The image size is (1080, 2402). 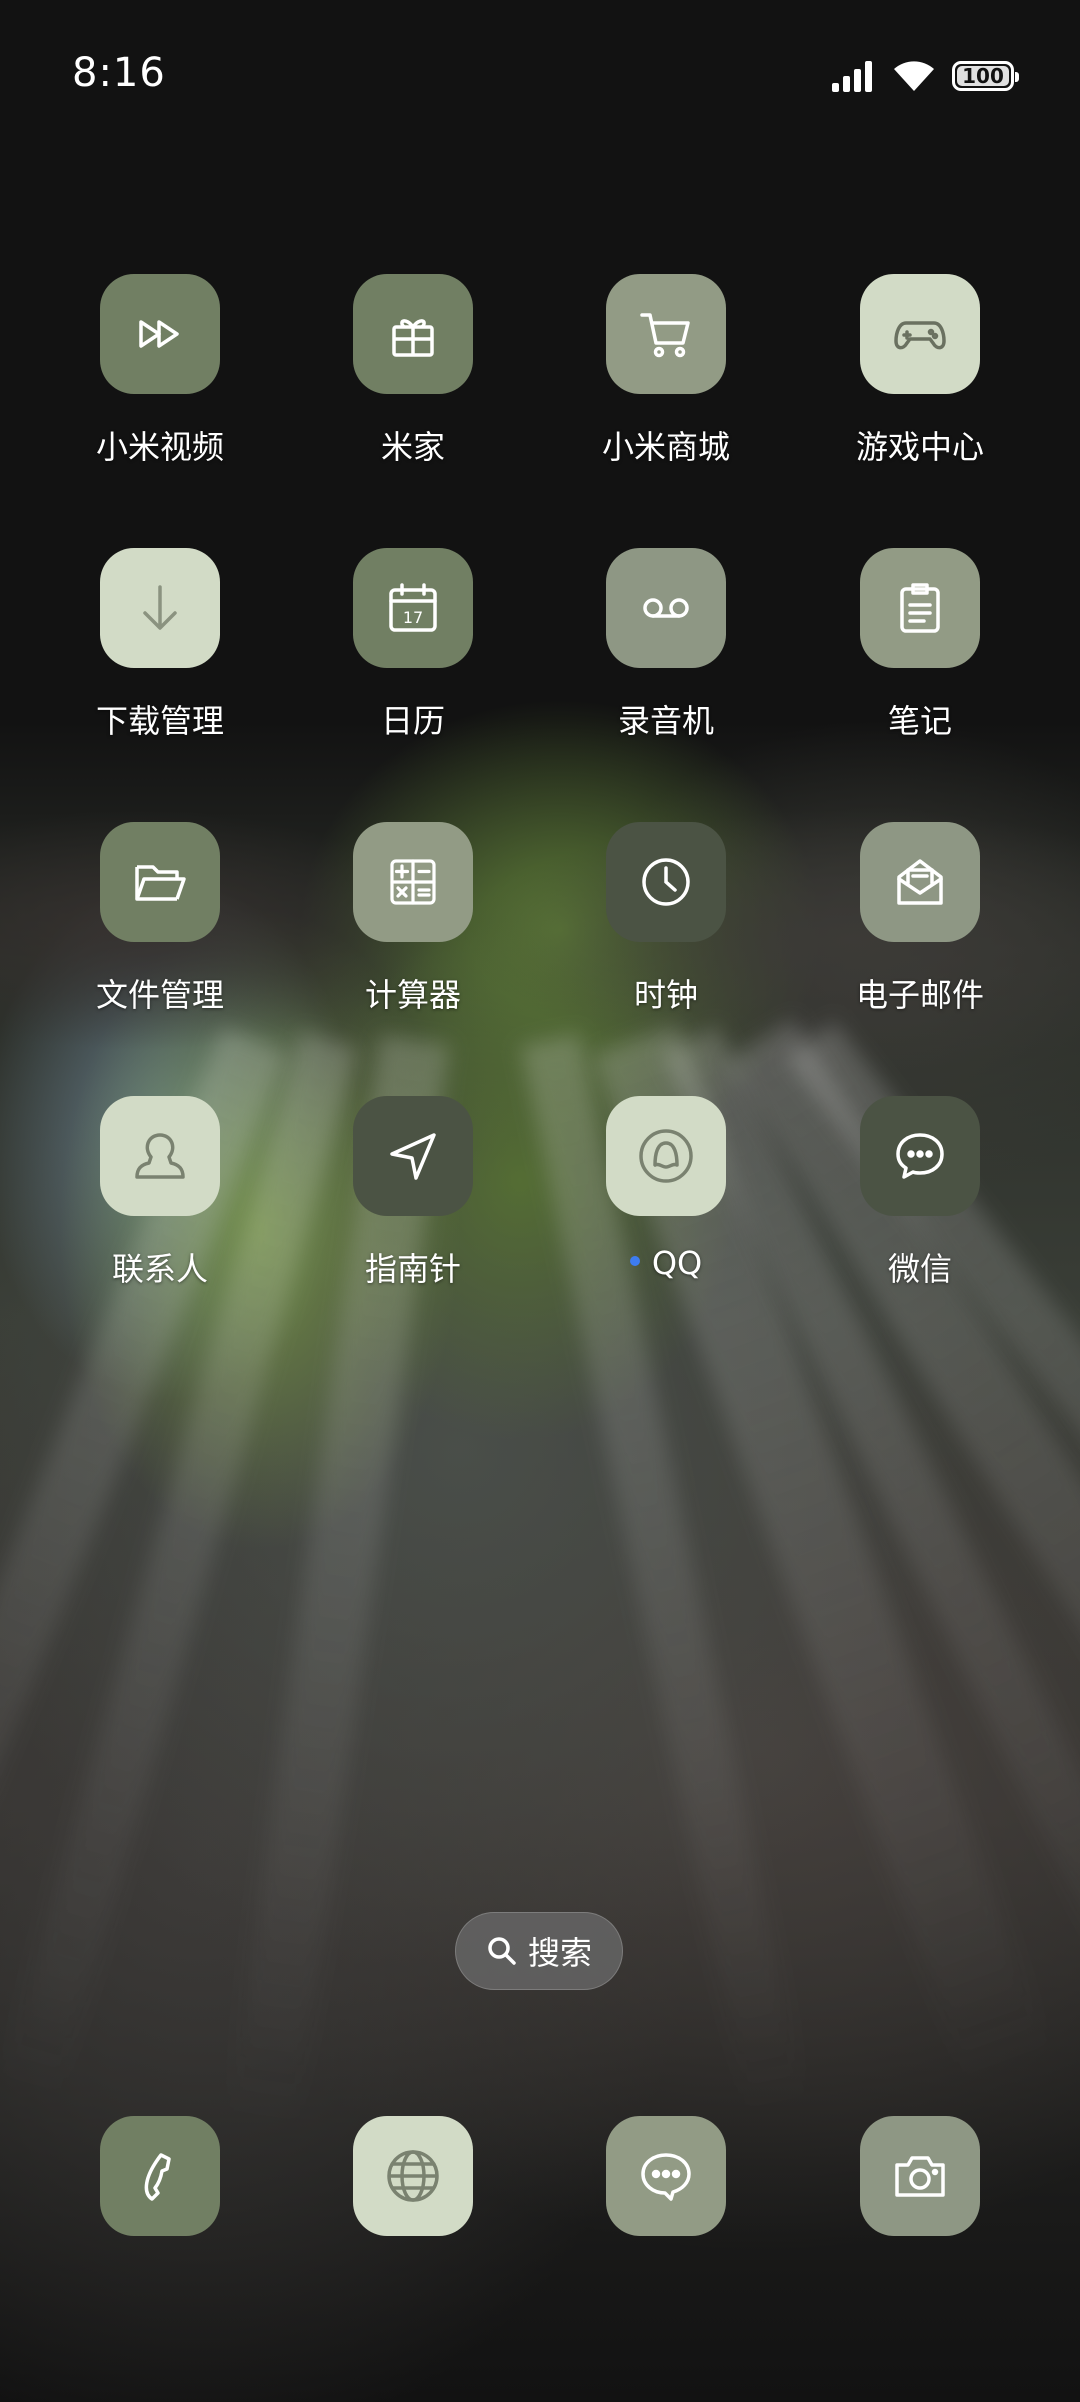 I want to click on dock-camera, so click(x=920, y=2216).